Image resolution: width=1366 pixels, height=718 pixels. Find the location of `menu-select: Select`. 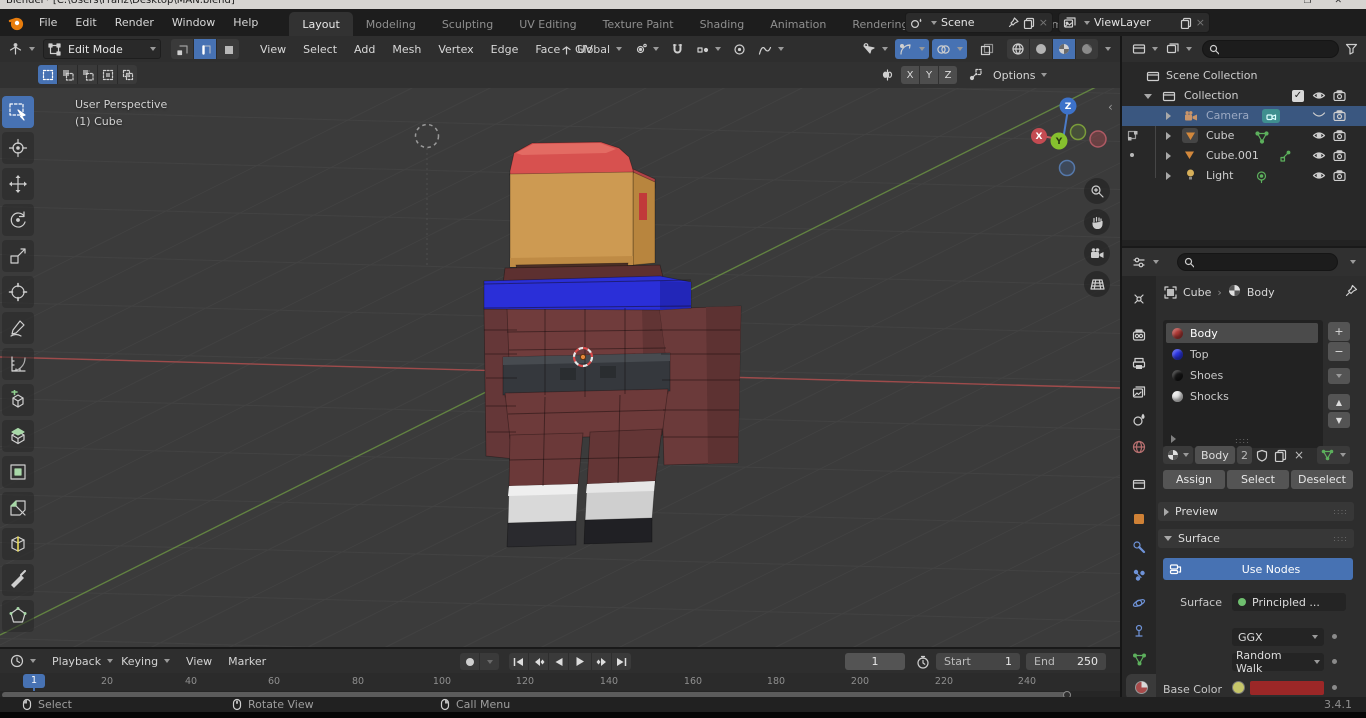

menu-select: Select is located at coordinates (320, 49).